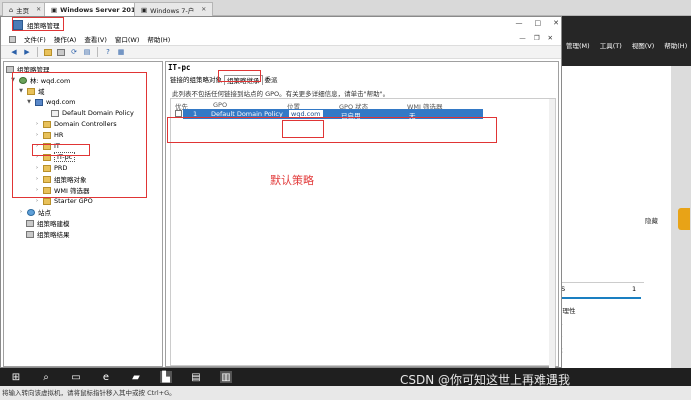  Describe the element at coordinates (281, 94) in the screenshot. I see `details-description: 此列表不包括任何链接到站点的 GPO。有关更多详细信息，请单击"帮助"。` at that location.